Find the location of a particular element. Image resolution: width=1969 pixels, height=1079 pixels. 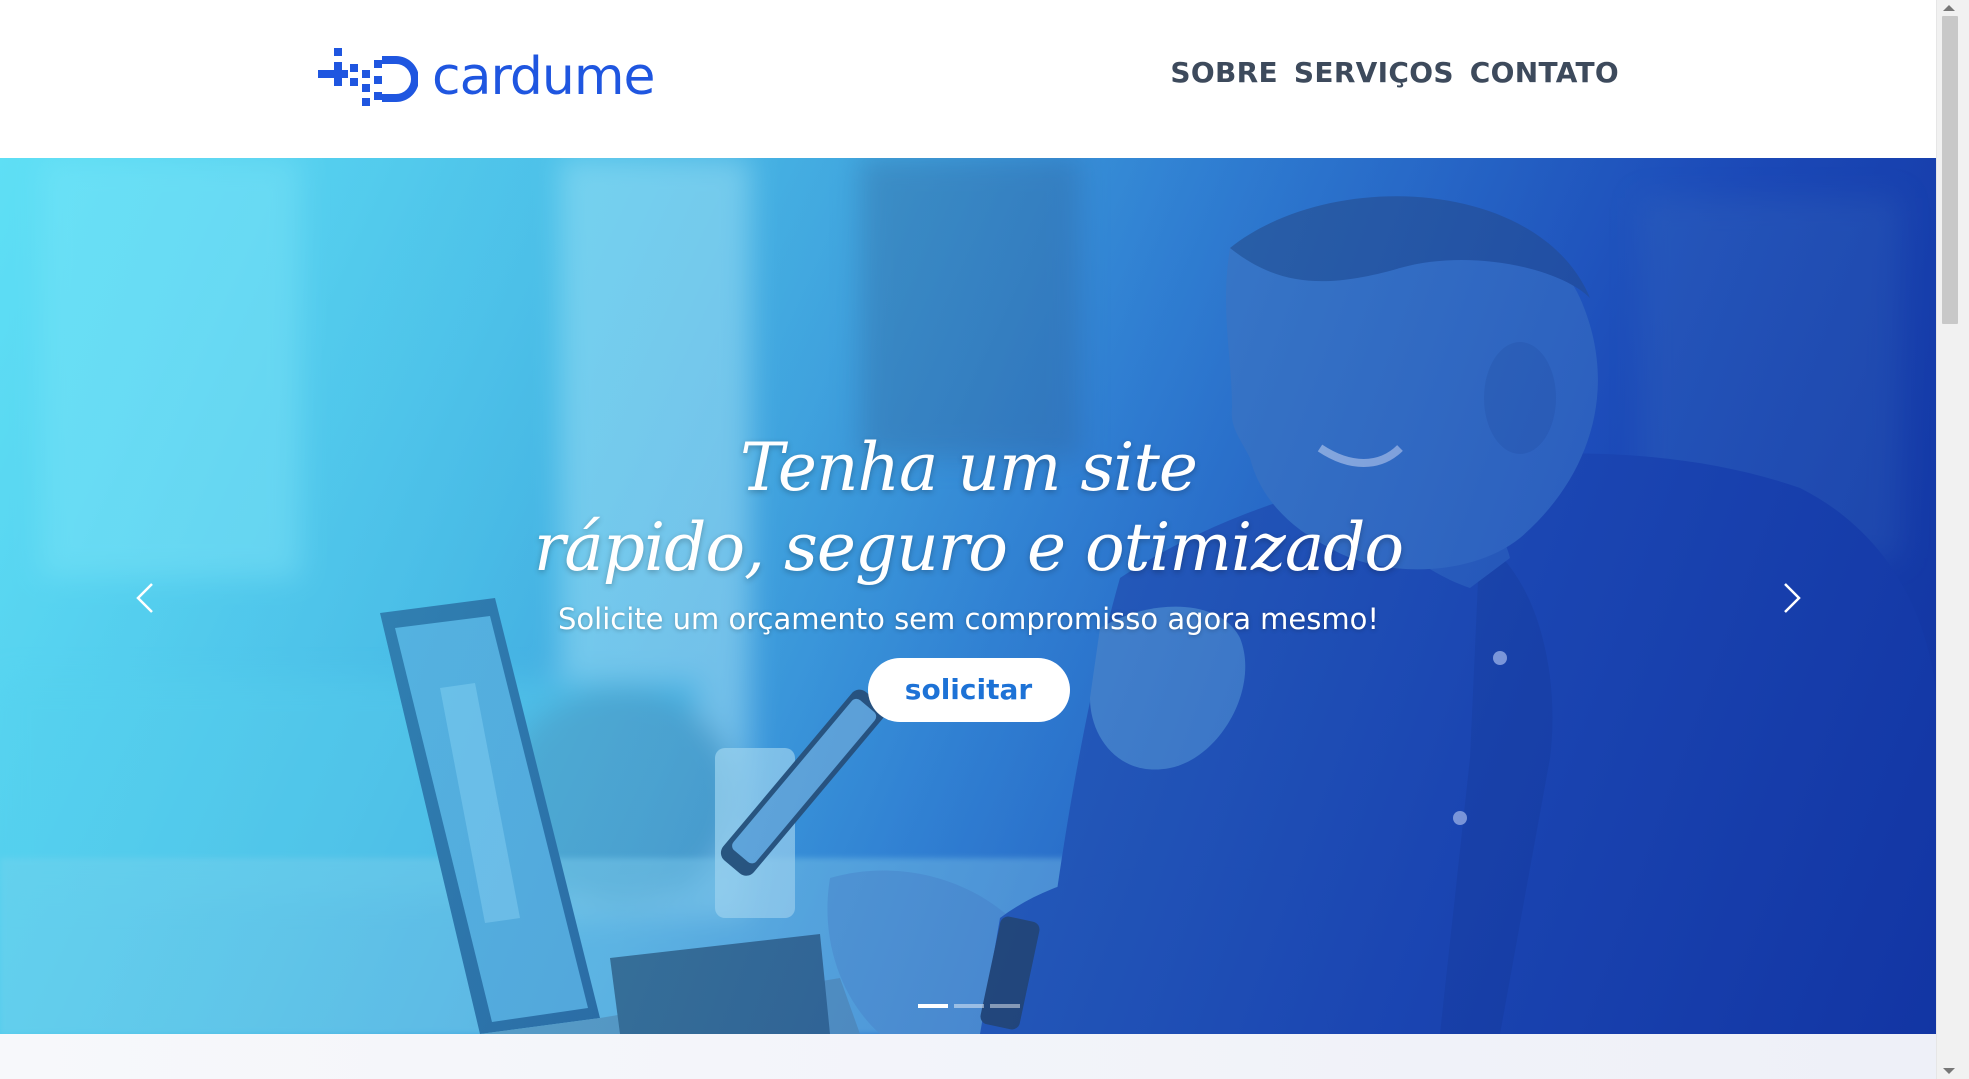

carousel-next-button is located at coordinates (1792, 598).